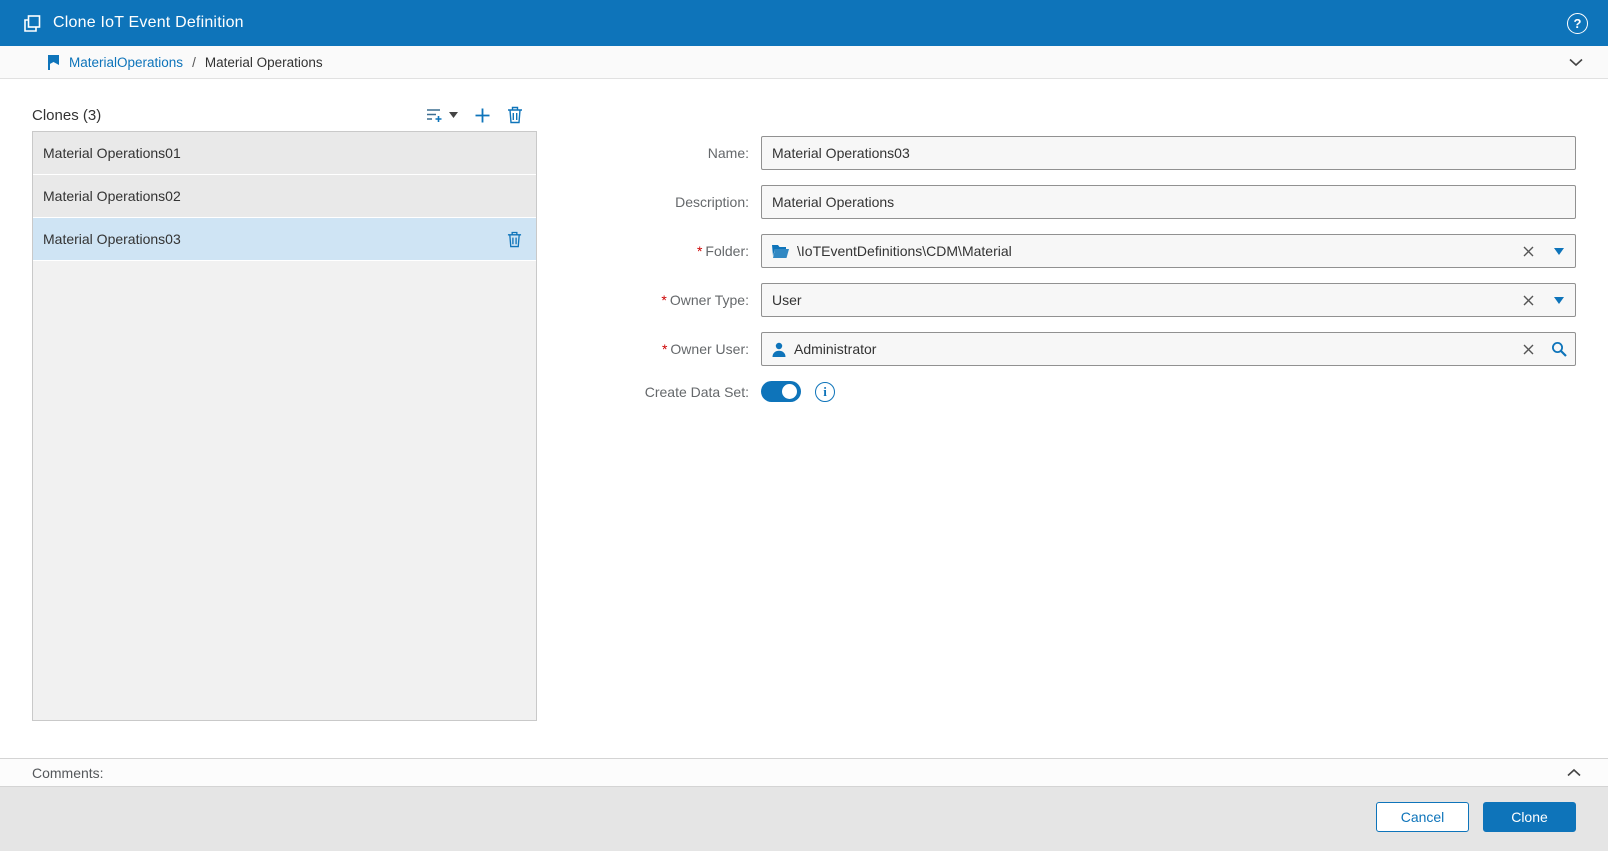 This screenshot has width=1608, height=852. I want to click on delete-clone-button, so click(515, 115).